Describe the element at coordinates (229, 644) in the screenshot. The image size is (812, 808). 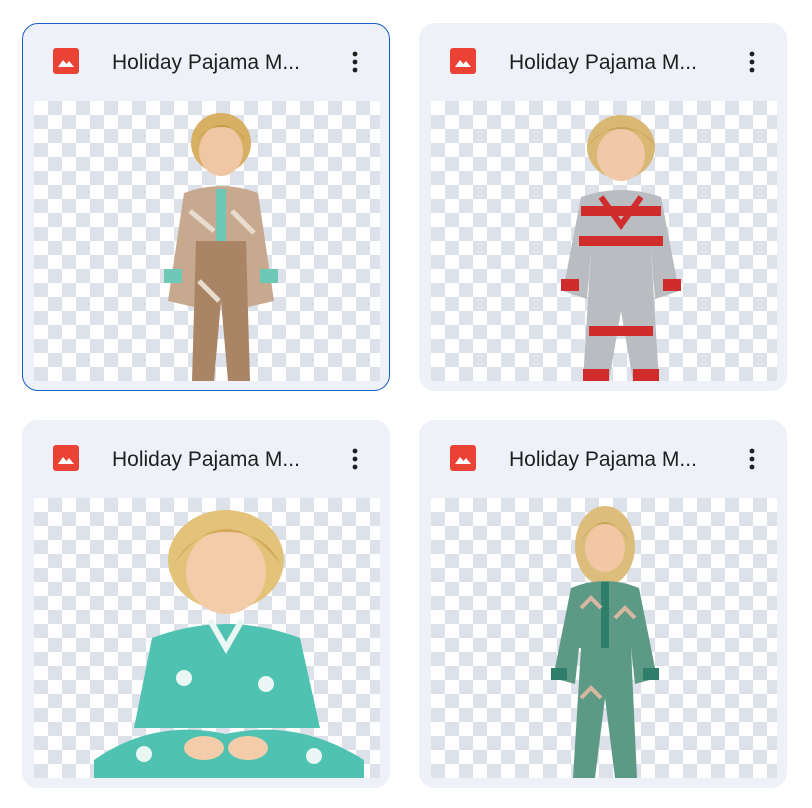
I see `child-photo-teal-pajamas` at that location.